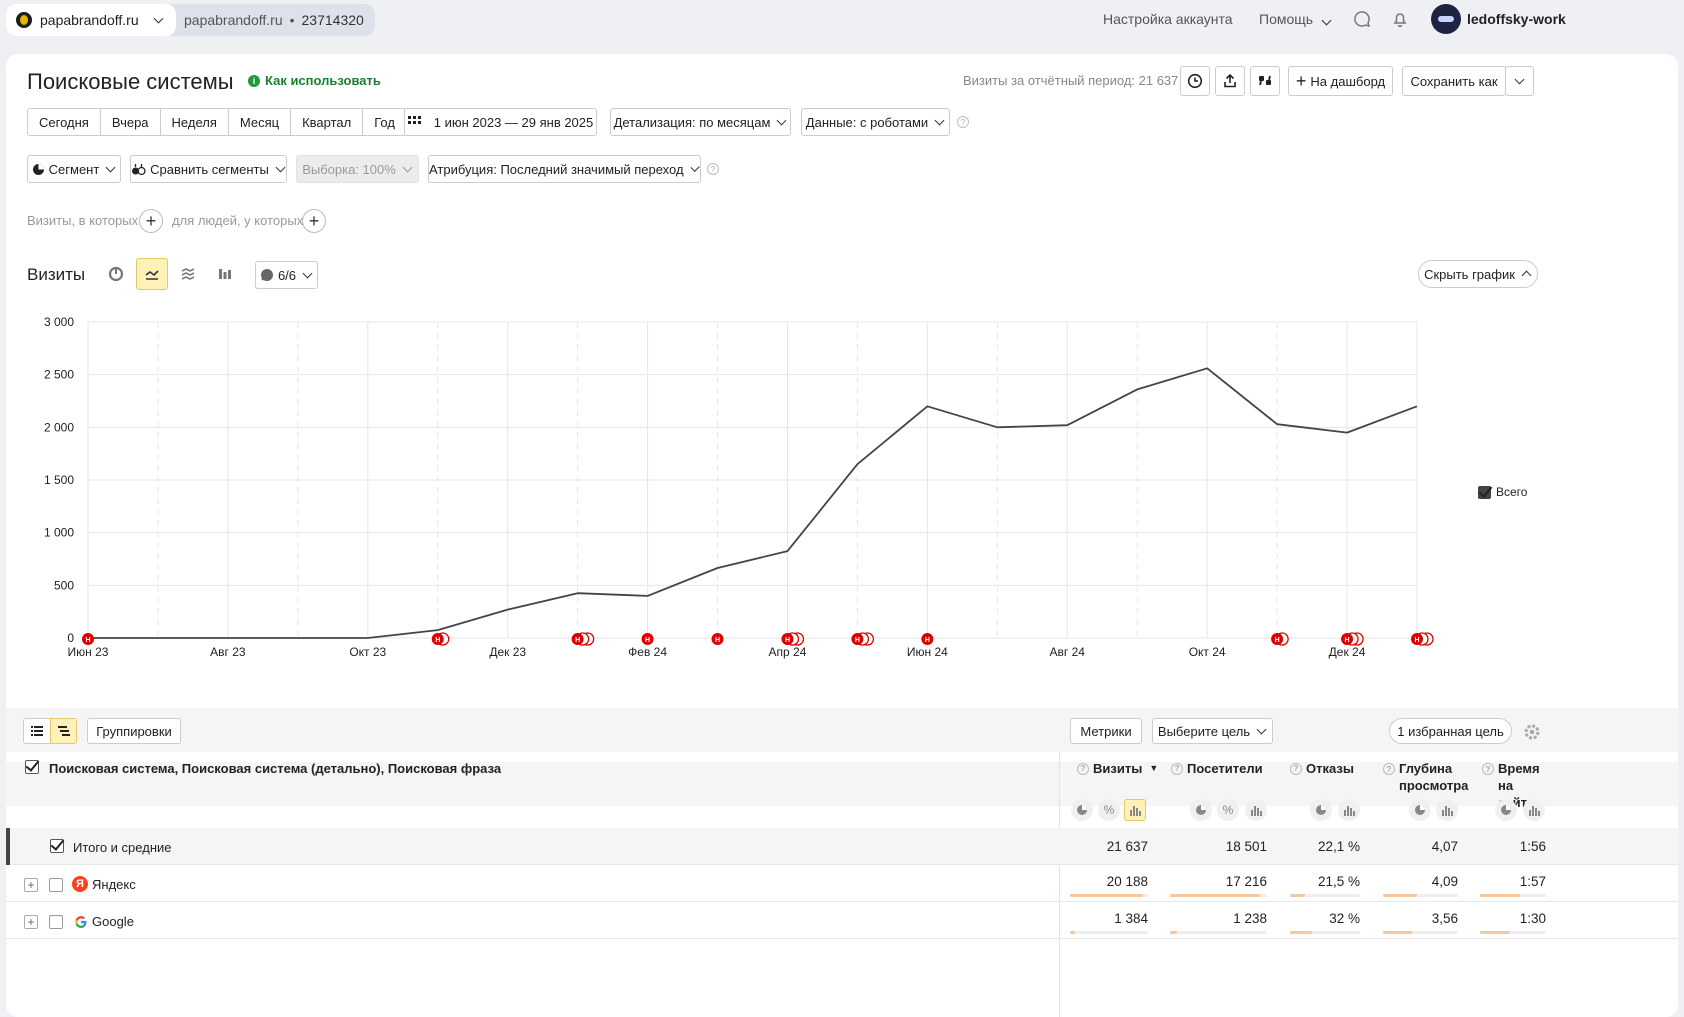  I want to click on export-button, so click(1230, 81).